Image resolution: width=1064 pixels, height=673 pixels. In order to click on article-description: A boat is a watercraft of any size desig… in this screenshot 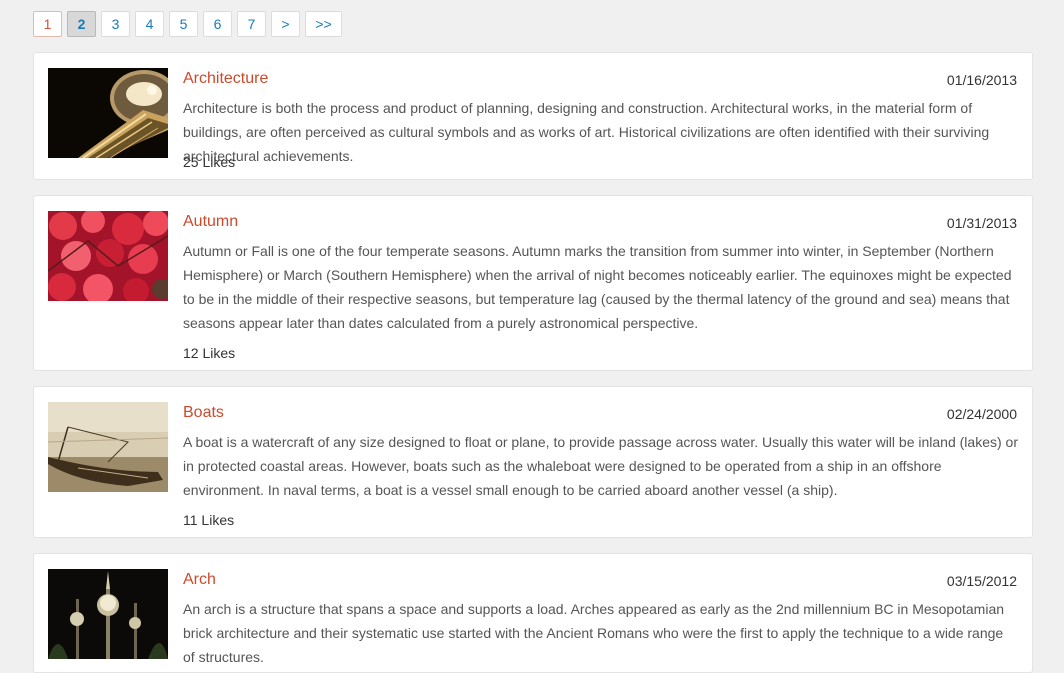, I will do `click(600, 466)`.